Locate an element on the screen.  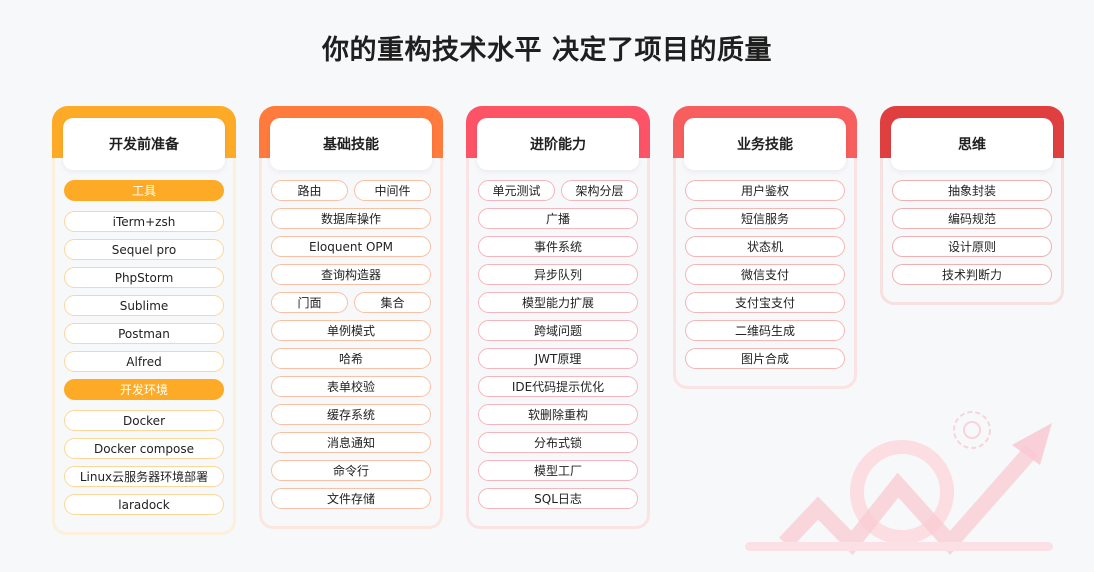
skill-item: 设计原则 is located at coordinates (972, 246).